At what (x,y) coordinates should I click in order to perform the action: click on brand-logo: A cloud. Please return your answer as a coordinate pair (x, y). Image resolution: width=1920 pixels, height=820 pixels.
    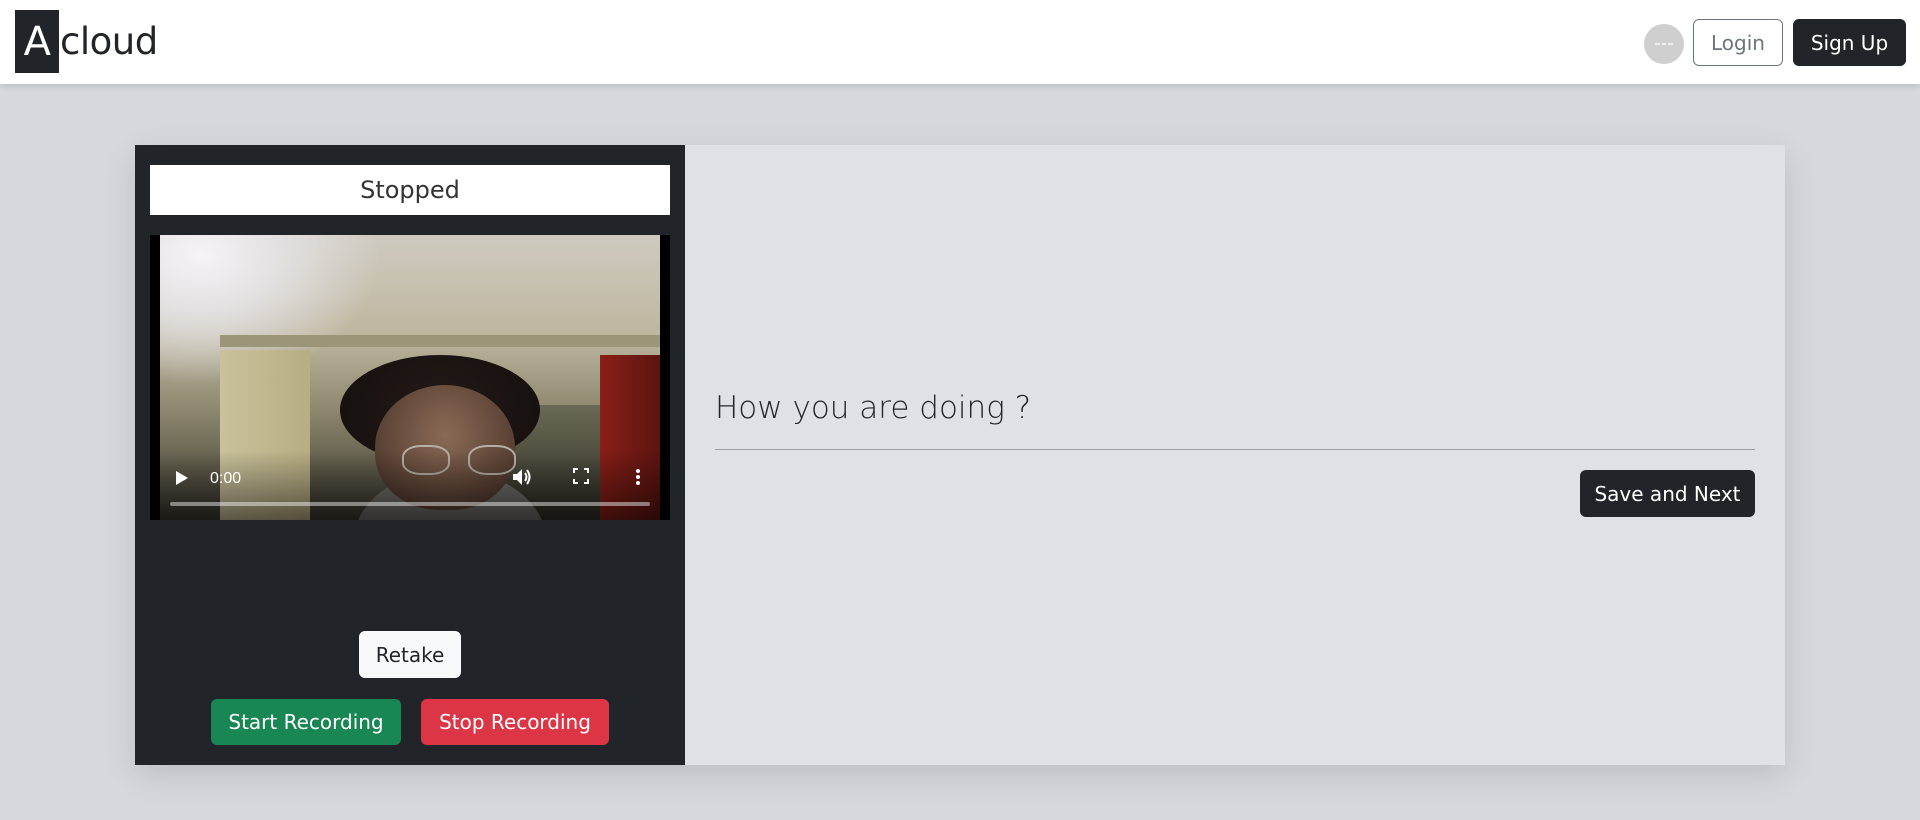
    Looking at the image, I should click on (86, 41).